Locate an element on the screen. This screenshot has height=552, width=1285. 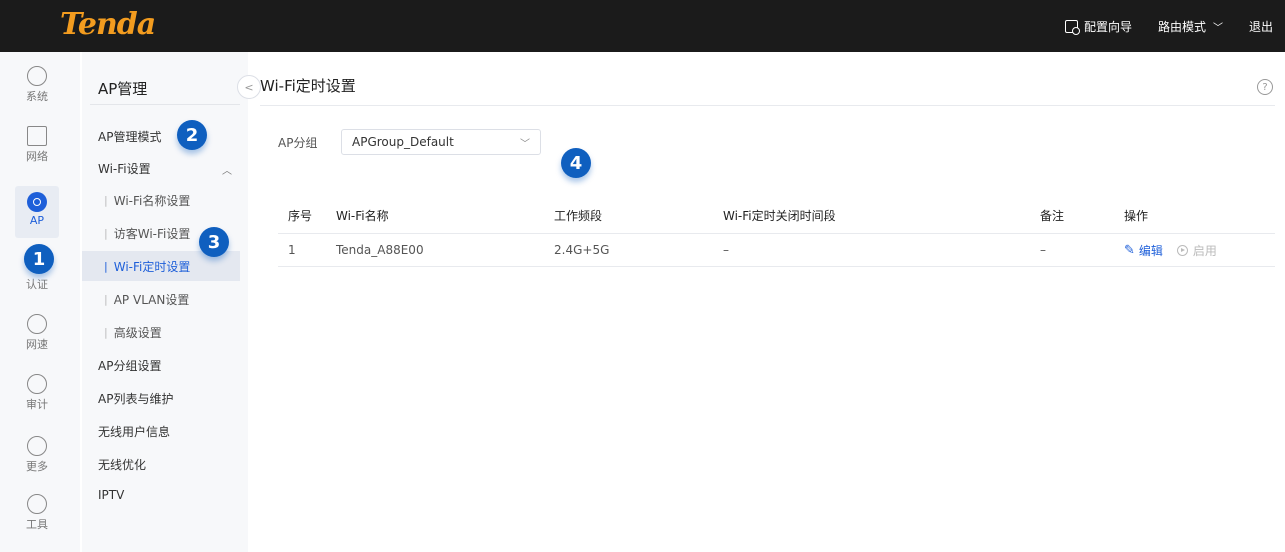
sidebar-item-label: 访客Wi-Fi设置 is located at coordinates (152, 233).